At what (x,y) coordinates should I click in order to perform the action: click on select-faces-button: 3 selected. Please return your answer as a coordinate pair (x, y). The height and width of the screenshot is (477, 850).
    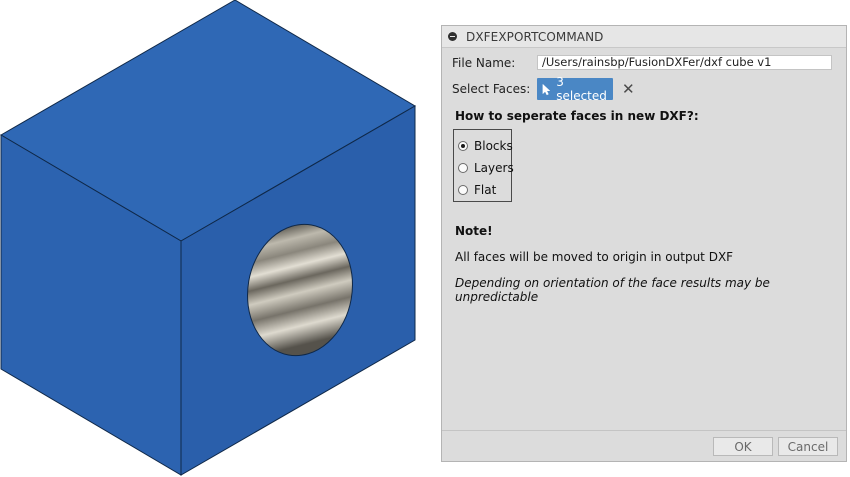
    Looking at the image, I should click on (575, 89).